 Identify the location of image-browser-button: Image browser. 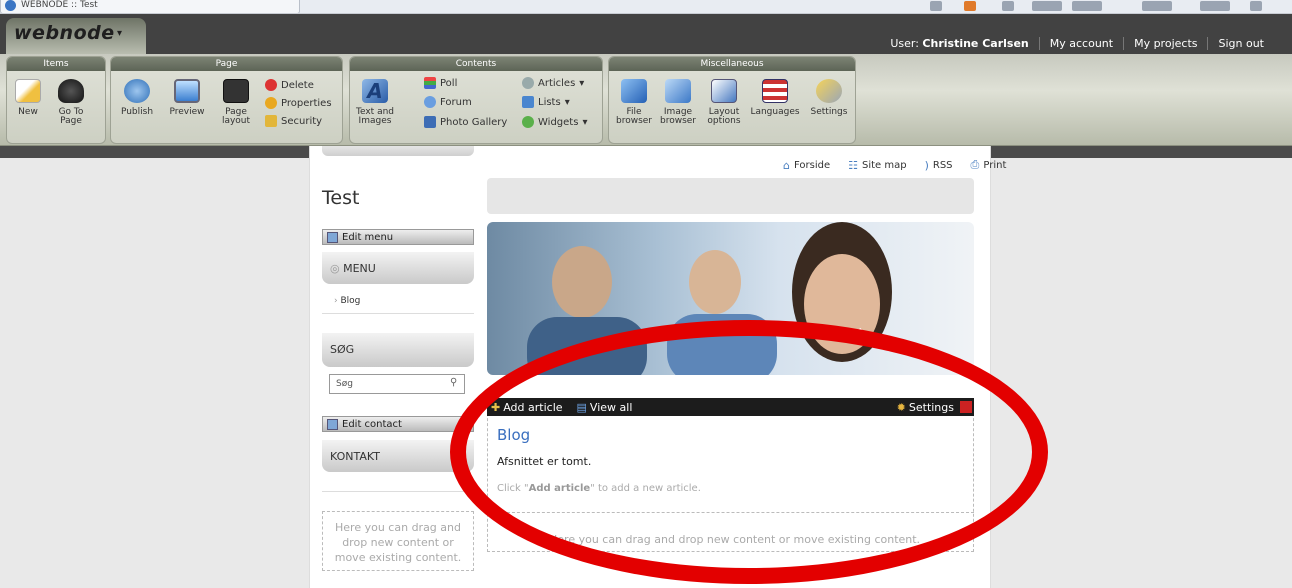
(678, 102).